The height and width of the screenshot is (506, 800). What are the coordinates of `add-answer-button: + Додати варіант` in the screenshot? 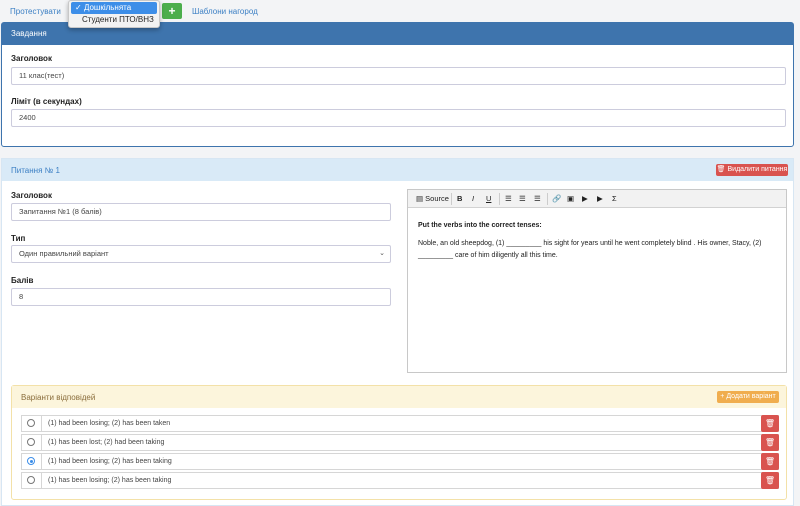 It's located at (748, 397).